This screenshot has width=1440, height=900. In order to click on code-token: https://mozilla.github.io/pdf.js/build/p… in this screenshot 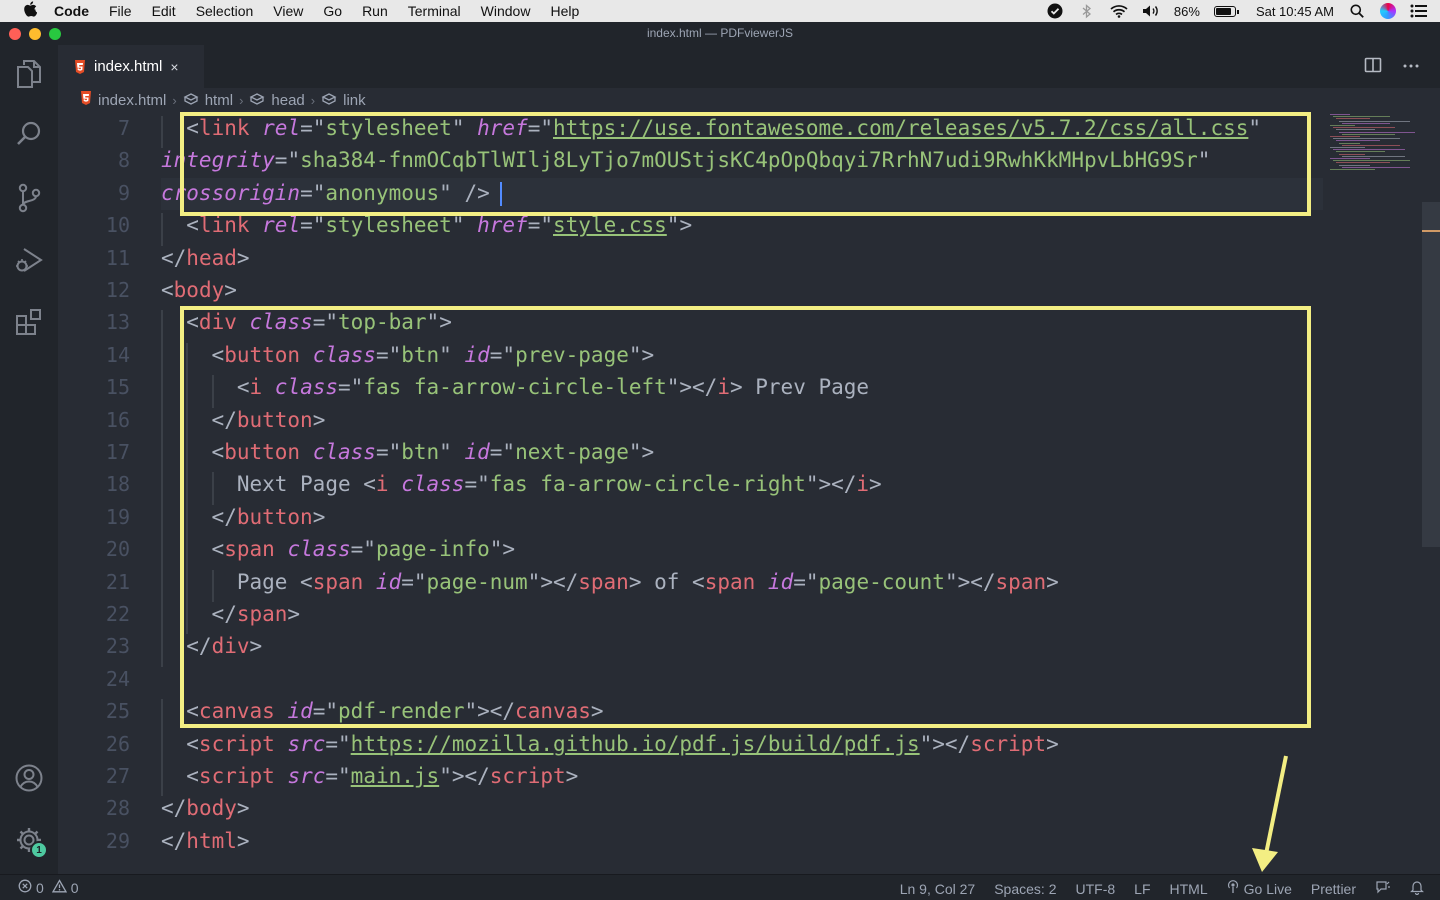, I will do `click(635, 743)`.